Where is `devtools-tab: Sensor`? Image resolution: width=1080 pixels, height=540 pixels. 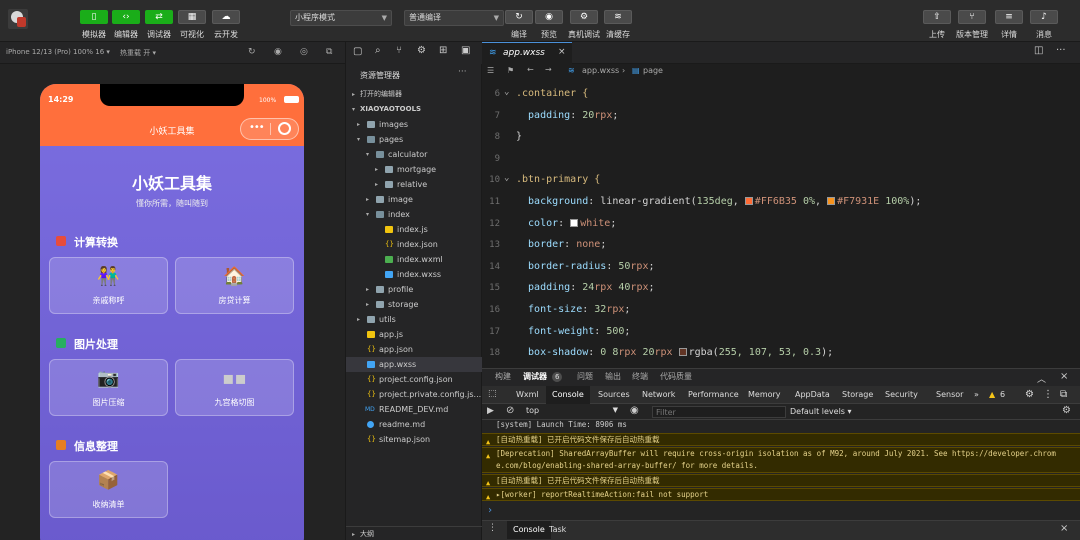 devtools-tab: Sensor is located at coordinates (949, 395).